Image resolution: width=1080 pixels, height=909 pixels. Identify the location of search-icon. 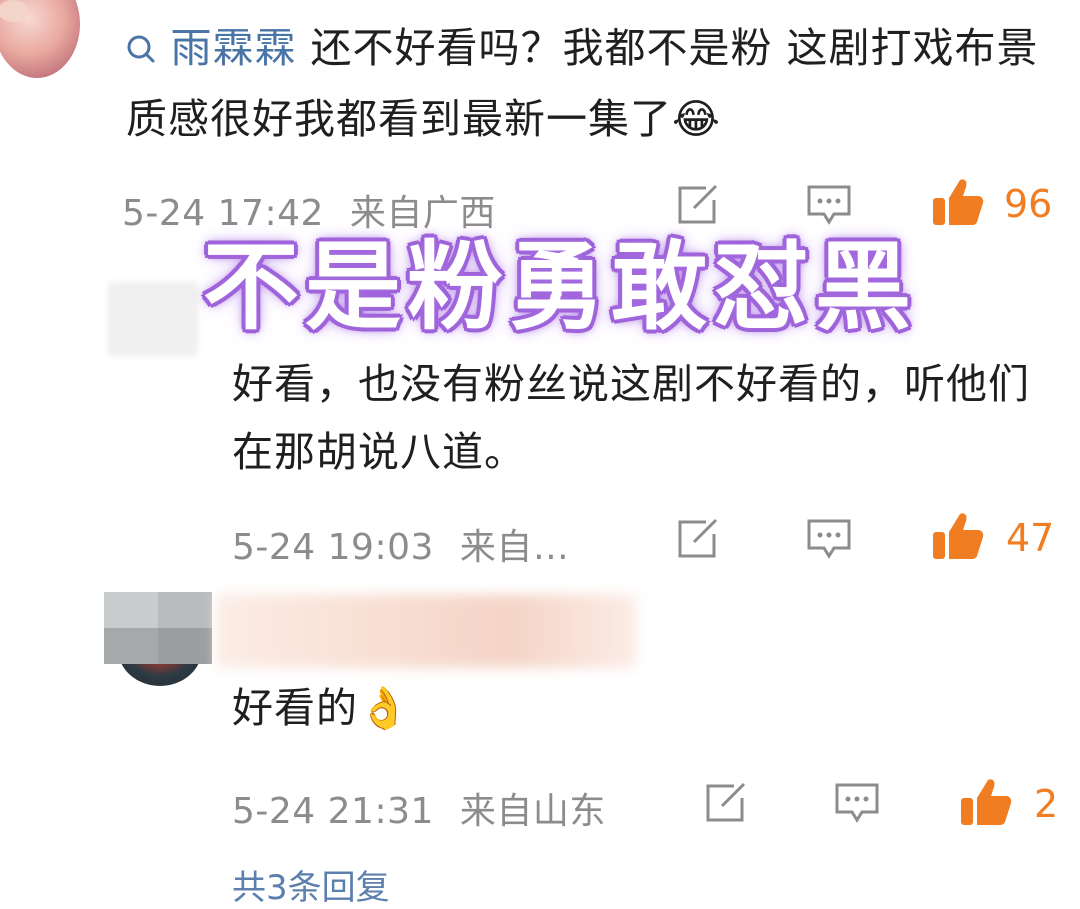
(147, 50).